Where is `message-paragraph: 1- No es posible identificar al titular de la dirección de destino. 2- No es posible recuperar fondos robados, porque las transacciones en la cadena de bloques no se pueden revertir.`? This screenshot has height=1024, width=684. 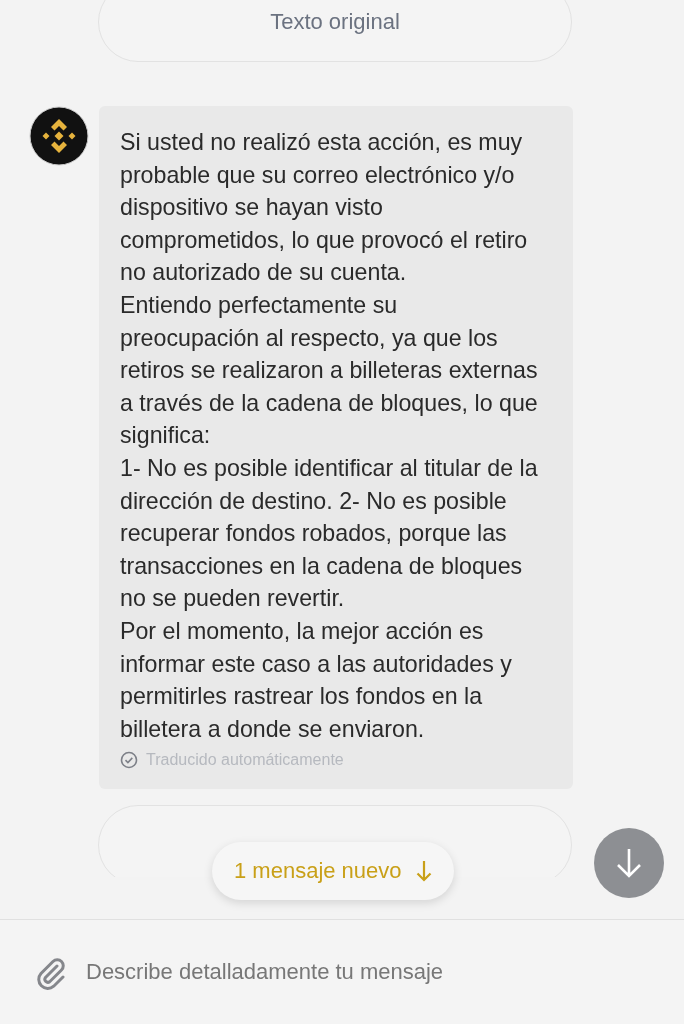
message-paragraph: 1- No es posible identificar al titular de la dirección de destino. 2- No es posible recuperar fondos robados, porque las transacciones en la cadena de bloques no se pueden revertir. is located at coordinates (329, 533).